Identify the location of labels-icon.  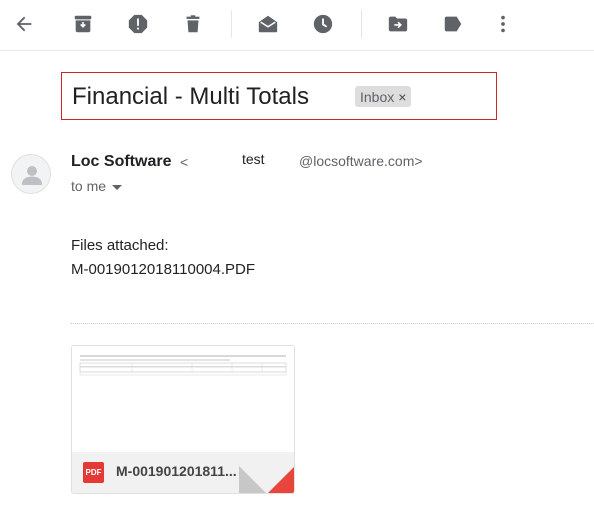
(453, 24).